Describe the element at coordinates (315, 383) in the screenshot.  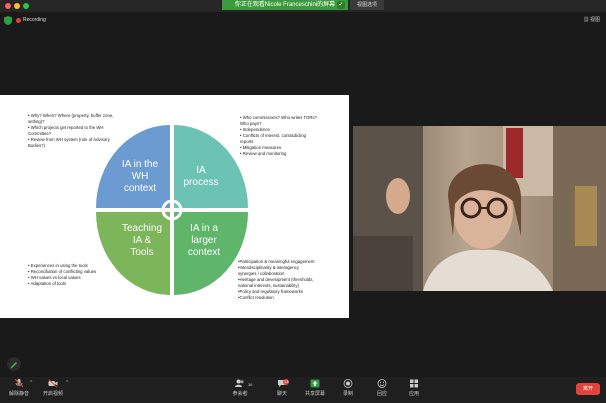
I see `share-screen-icon` at that location.